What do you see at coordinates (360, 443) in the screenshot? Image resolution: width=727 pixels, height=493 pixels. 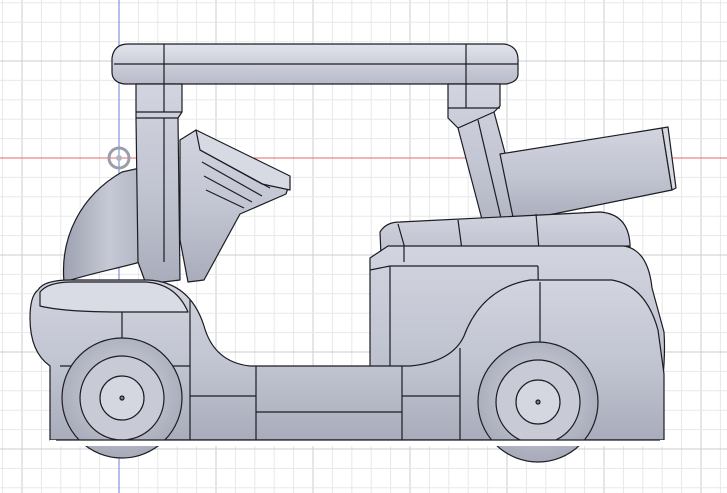 I see `ground-mask` at bounding box center [360, 443].